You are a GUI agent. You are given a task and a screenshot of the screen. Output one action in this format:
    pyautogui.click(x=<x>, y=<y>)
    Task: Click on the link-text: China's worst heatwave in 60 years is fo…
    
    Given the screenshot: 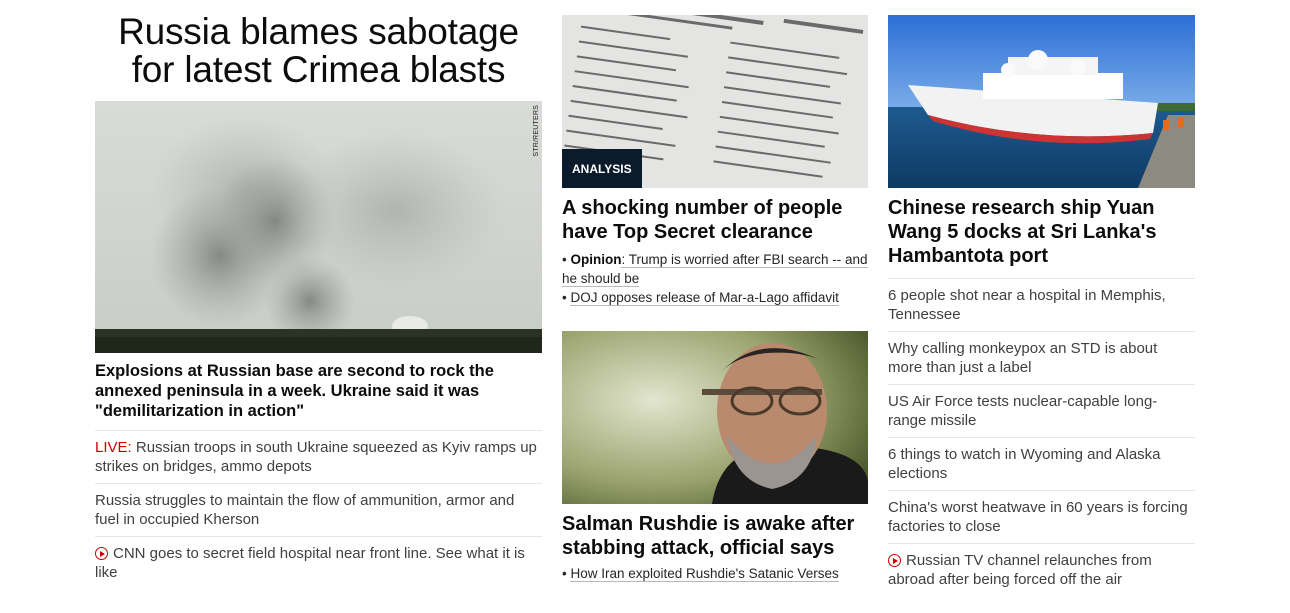 What is the action you would take?
    pyautogui.click(x=1038, y=517)
    